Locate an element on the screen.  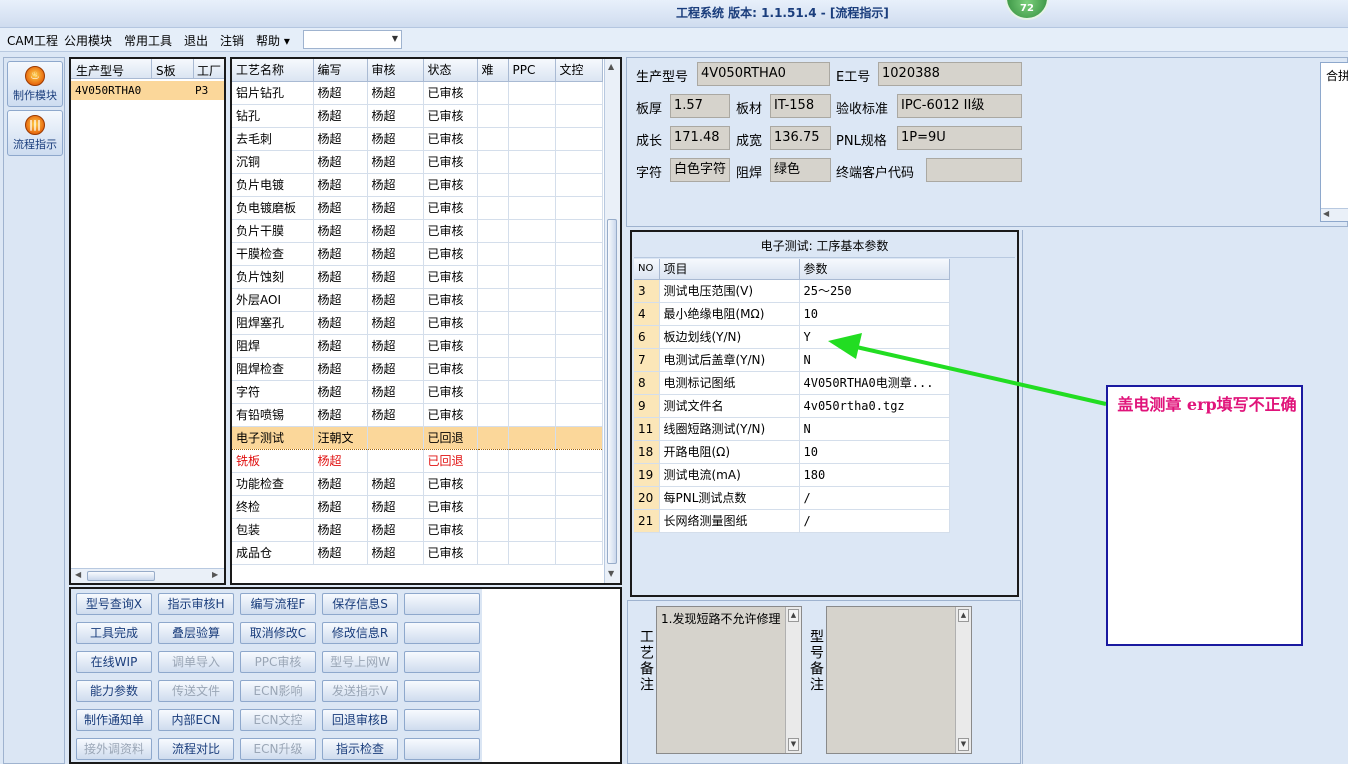
param-row: 6 板边划线(Y/N) Y is located at coordinates (792, 337).